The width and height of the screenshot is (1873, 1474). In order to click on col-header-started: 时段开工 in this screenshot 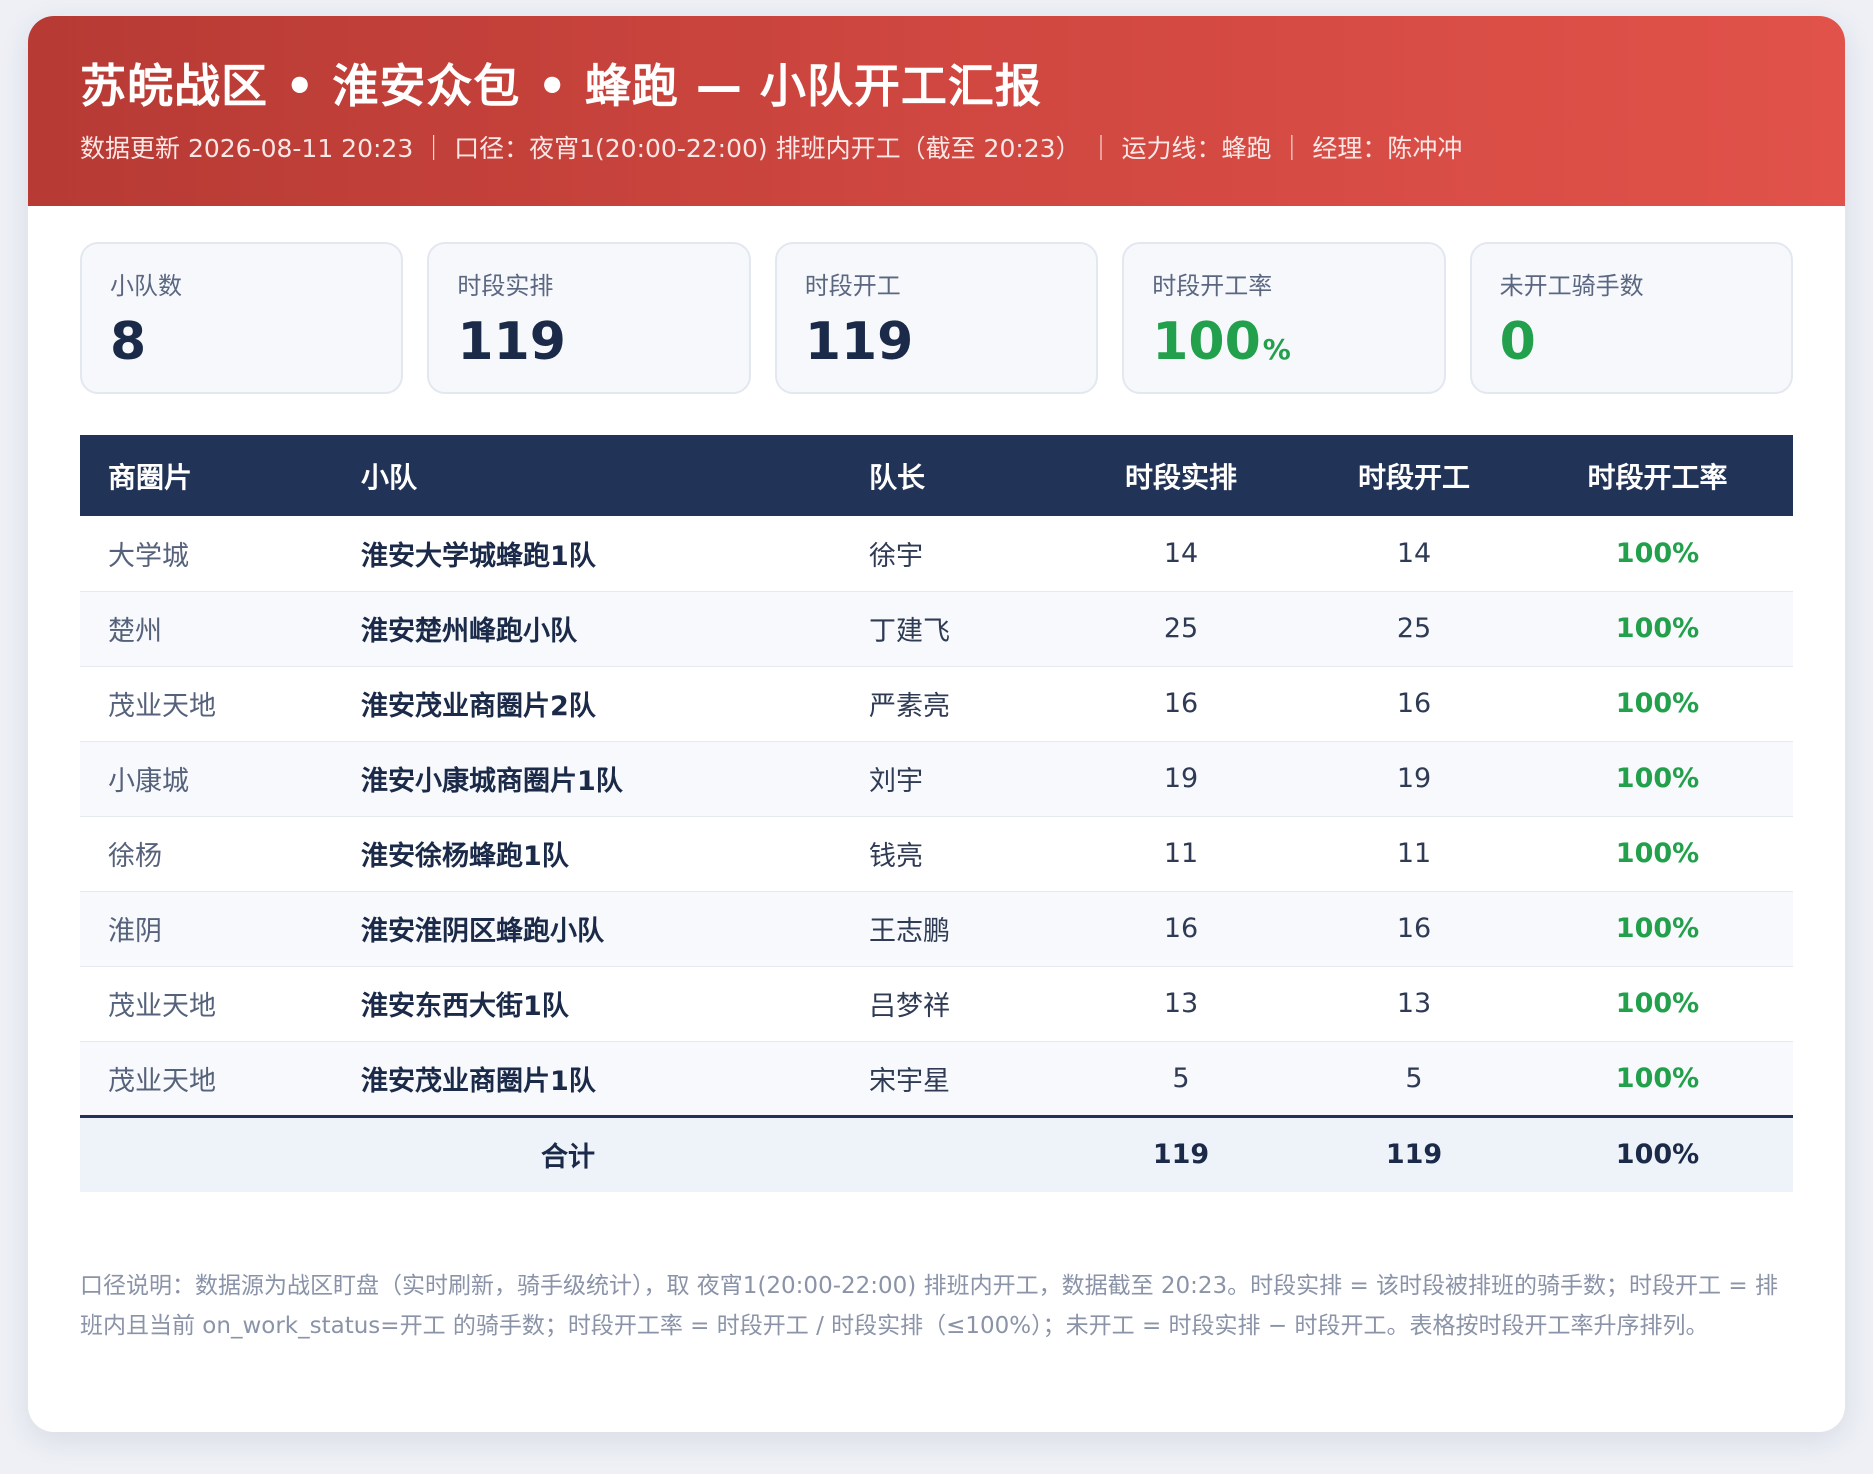, I will do `click(1414, 475)`.